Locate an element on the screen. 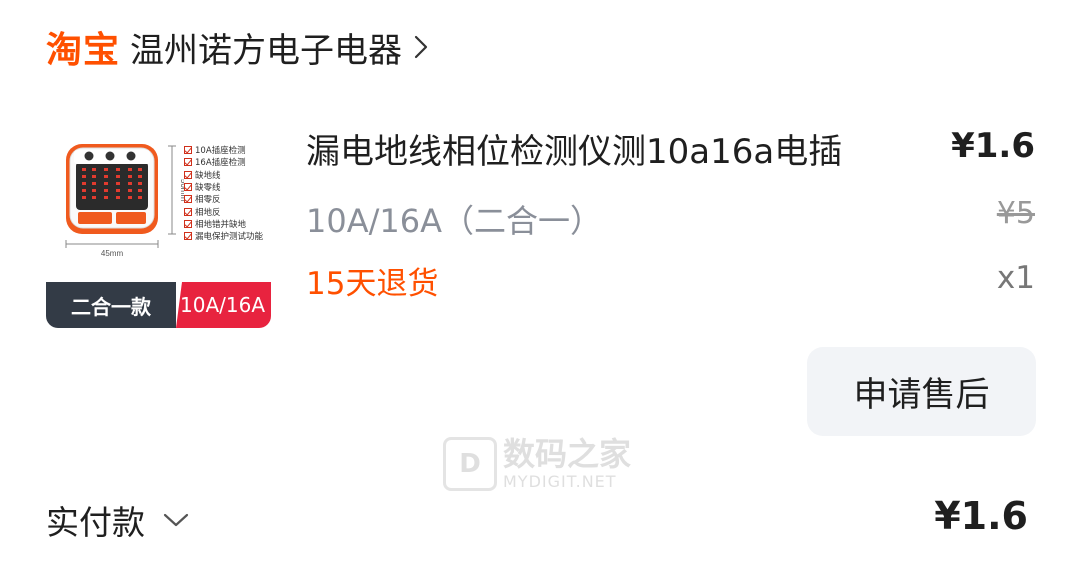 The width and height of the screenshot is (1080, 585). chevron-right-icon is located at coordinates (421, 47).